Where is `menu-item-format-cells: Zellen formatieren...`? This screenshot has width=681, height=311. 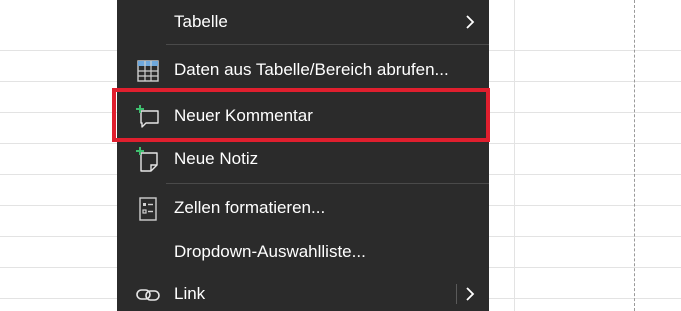
menu-item-format-cells: Zellen formatieren... is located at coordinates (303, 208).